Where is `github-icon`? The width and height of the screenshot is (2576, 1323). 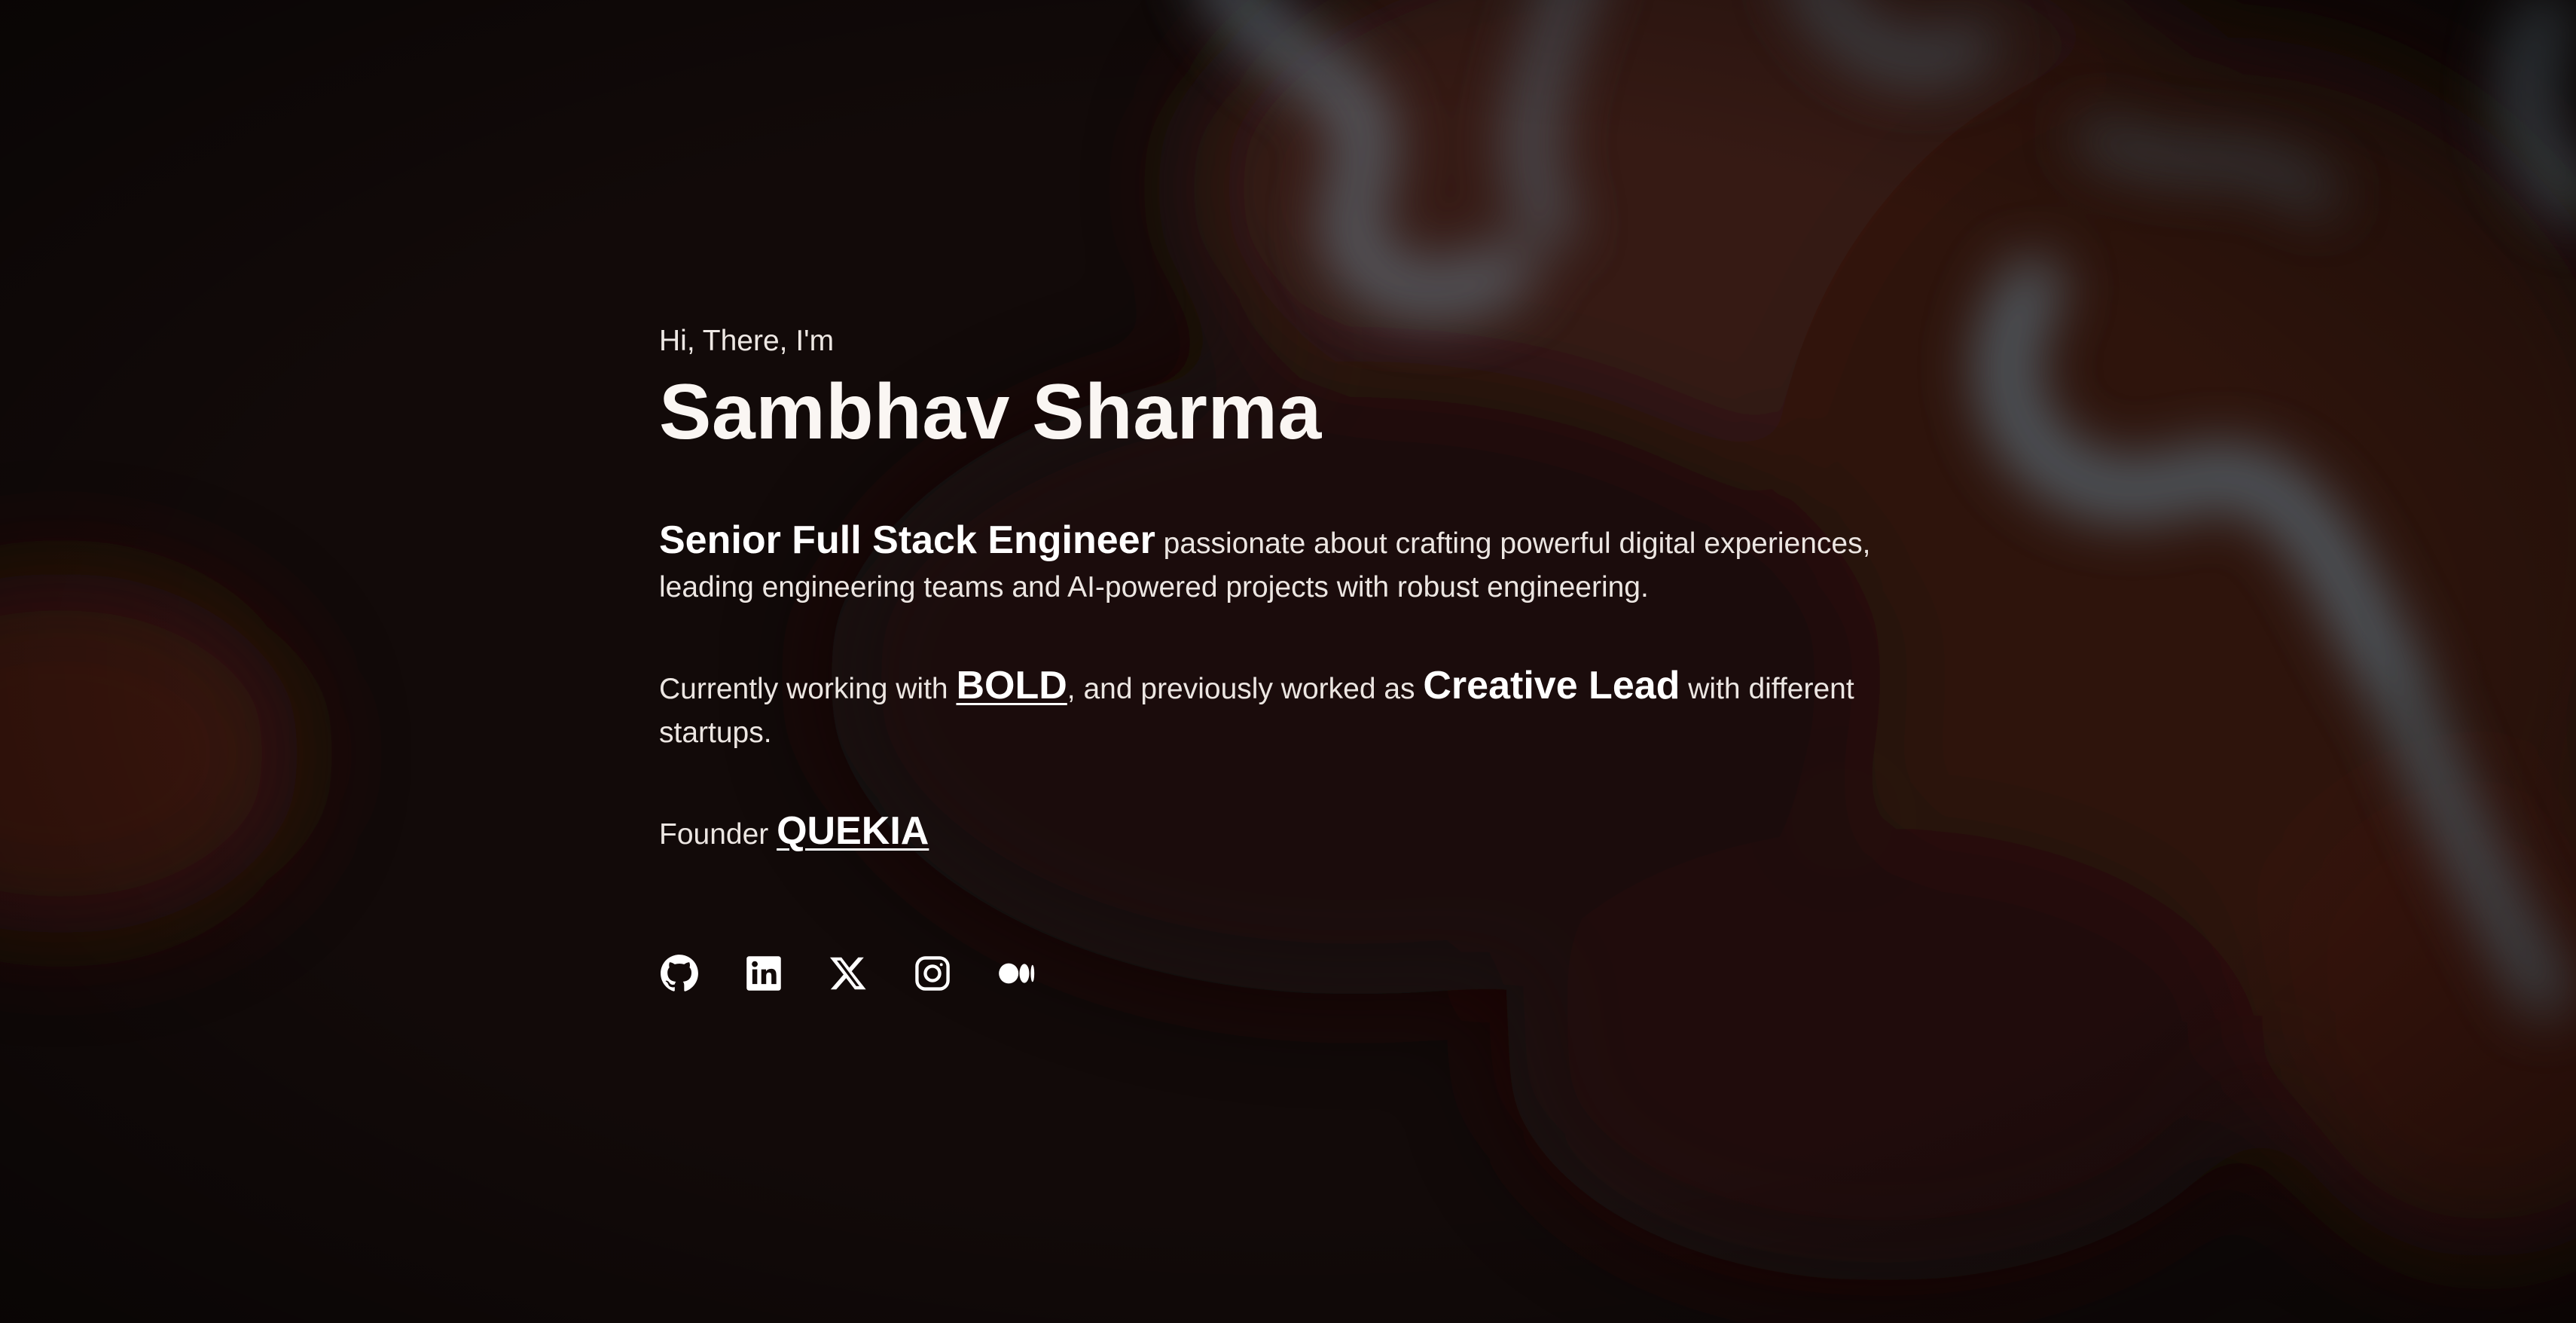
github-icon is located at coordinates (680, 973).